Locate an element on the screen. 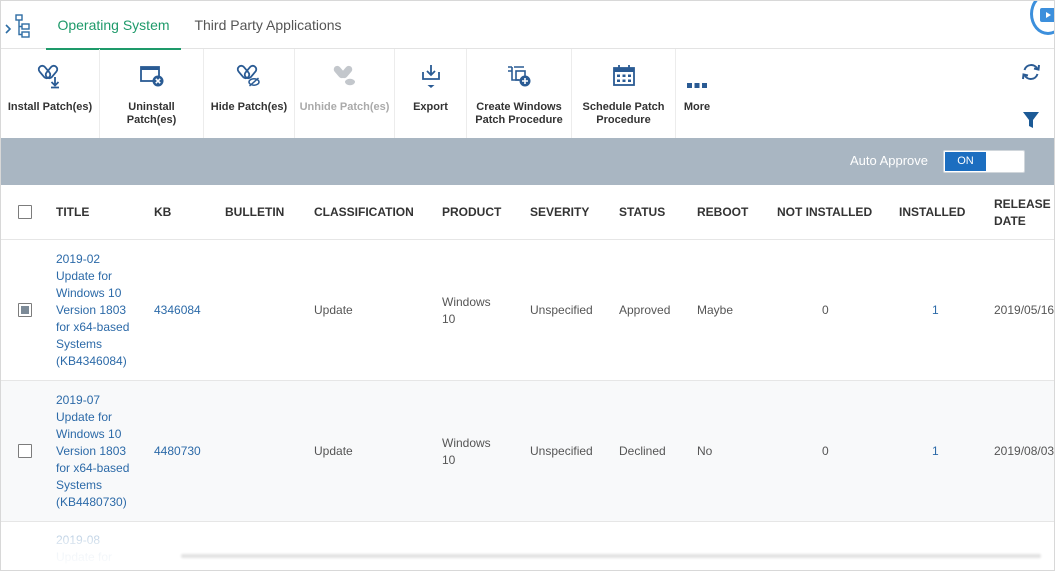 This screenshot has width=1055, height=571. release-date-label: RELEASE DATE is located at coordinates (1022, 213).